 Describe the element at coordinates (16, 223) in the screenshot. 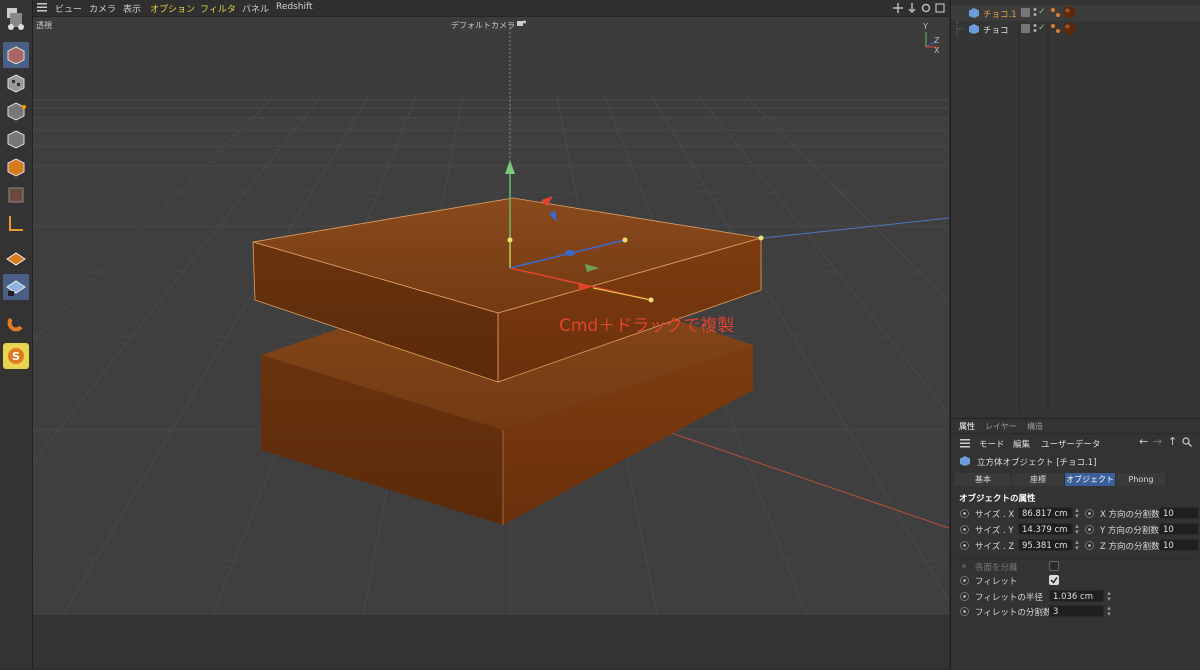

I see `axis-mode-icon` at that location.